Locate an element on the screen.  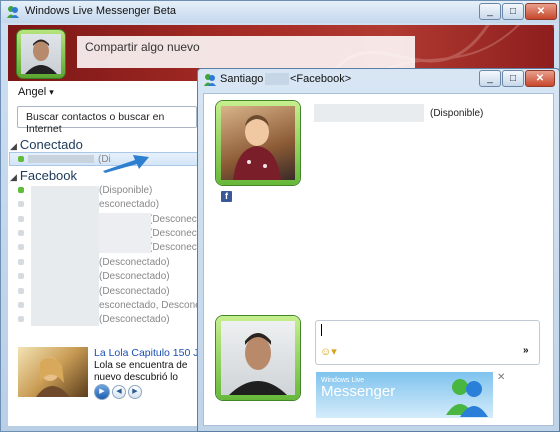
my-avatar-photo is located at coordinates (41, 54).